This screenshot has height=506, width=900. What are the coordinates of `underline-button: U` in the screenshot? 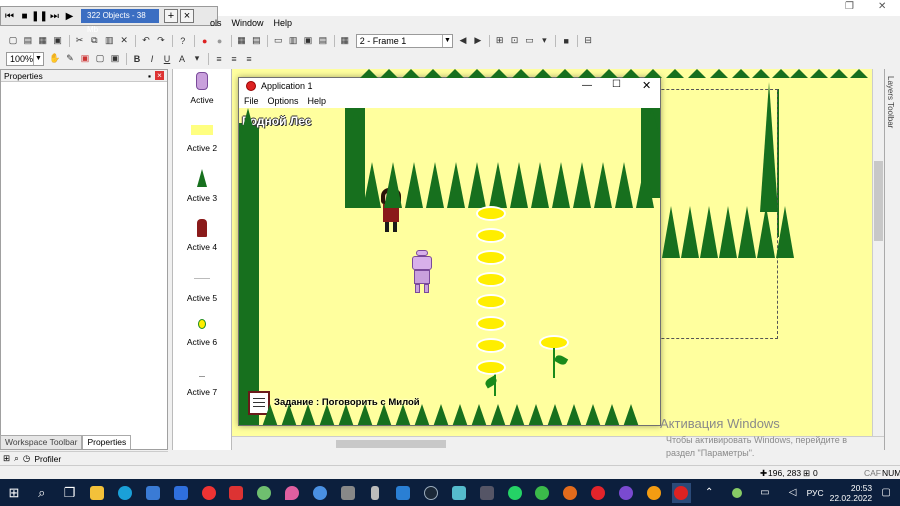 It's located at (167, 58).